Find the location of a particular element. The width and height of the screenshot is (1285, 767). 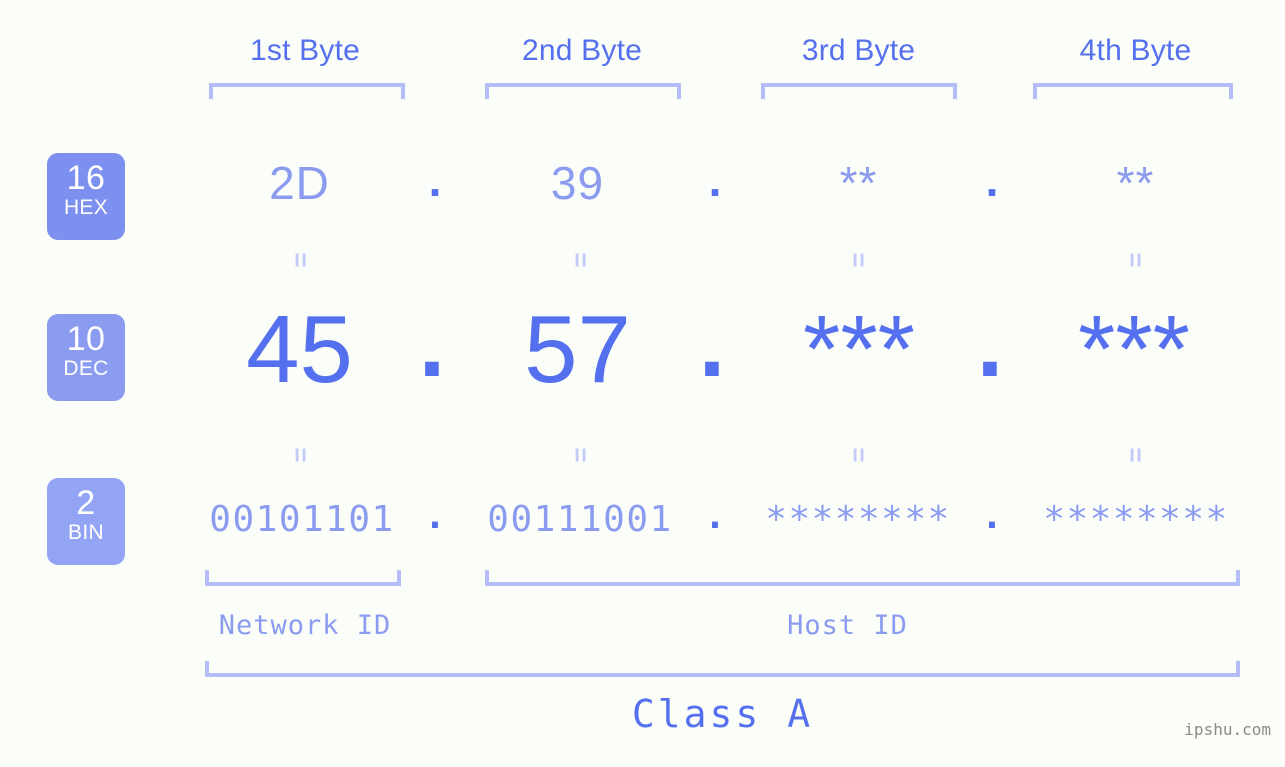

radix-badge-hex-number: 16 is located at coordinates (86, 178).